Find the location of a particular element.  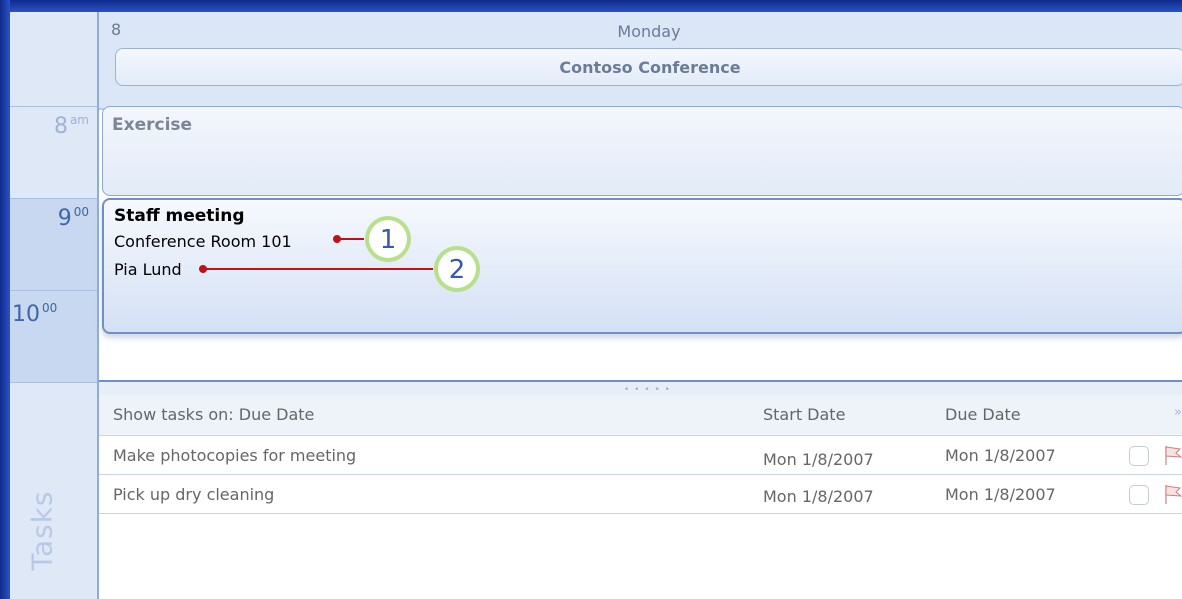

callout-2: 2 is located at coordinates (339, 269).